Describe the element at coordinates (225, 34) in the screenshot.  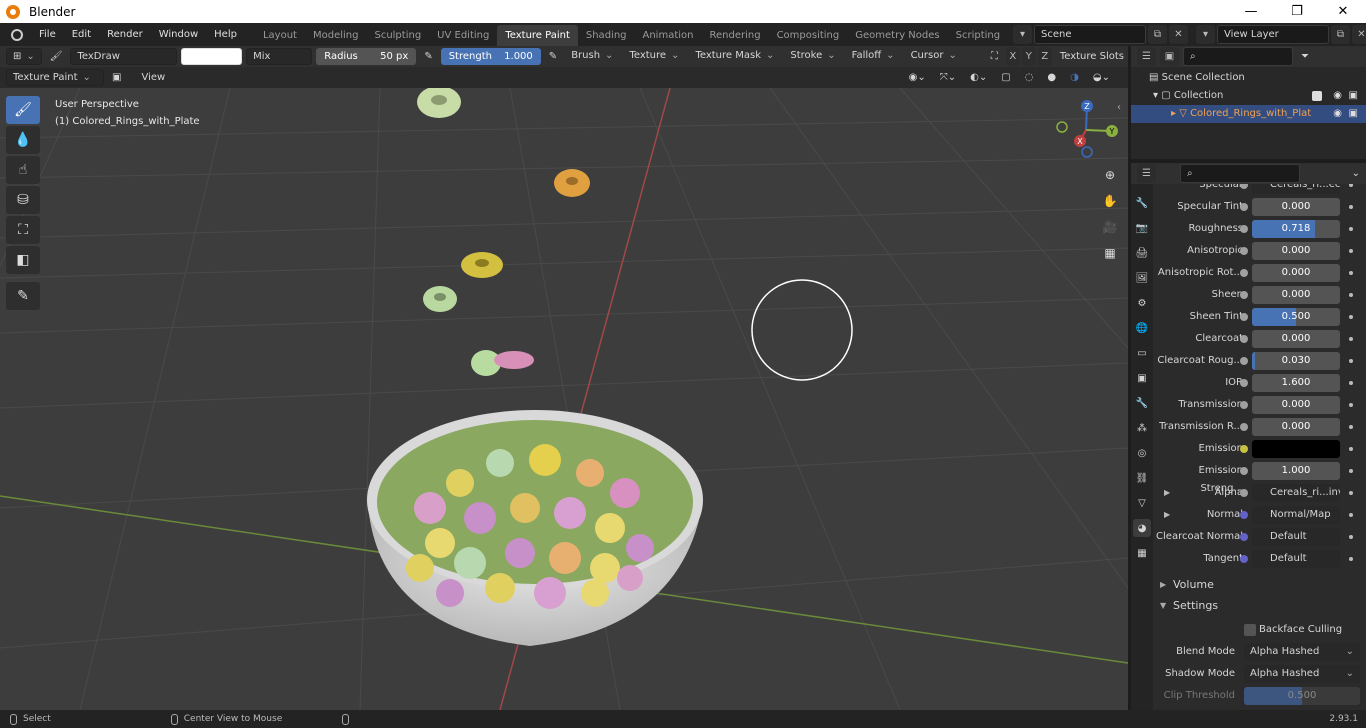
I see `menu-help: Help` at that location.